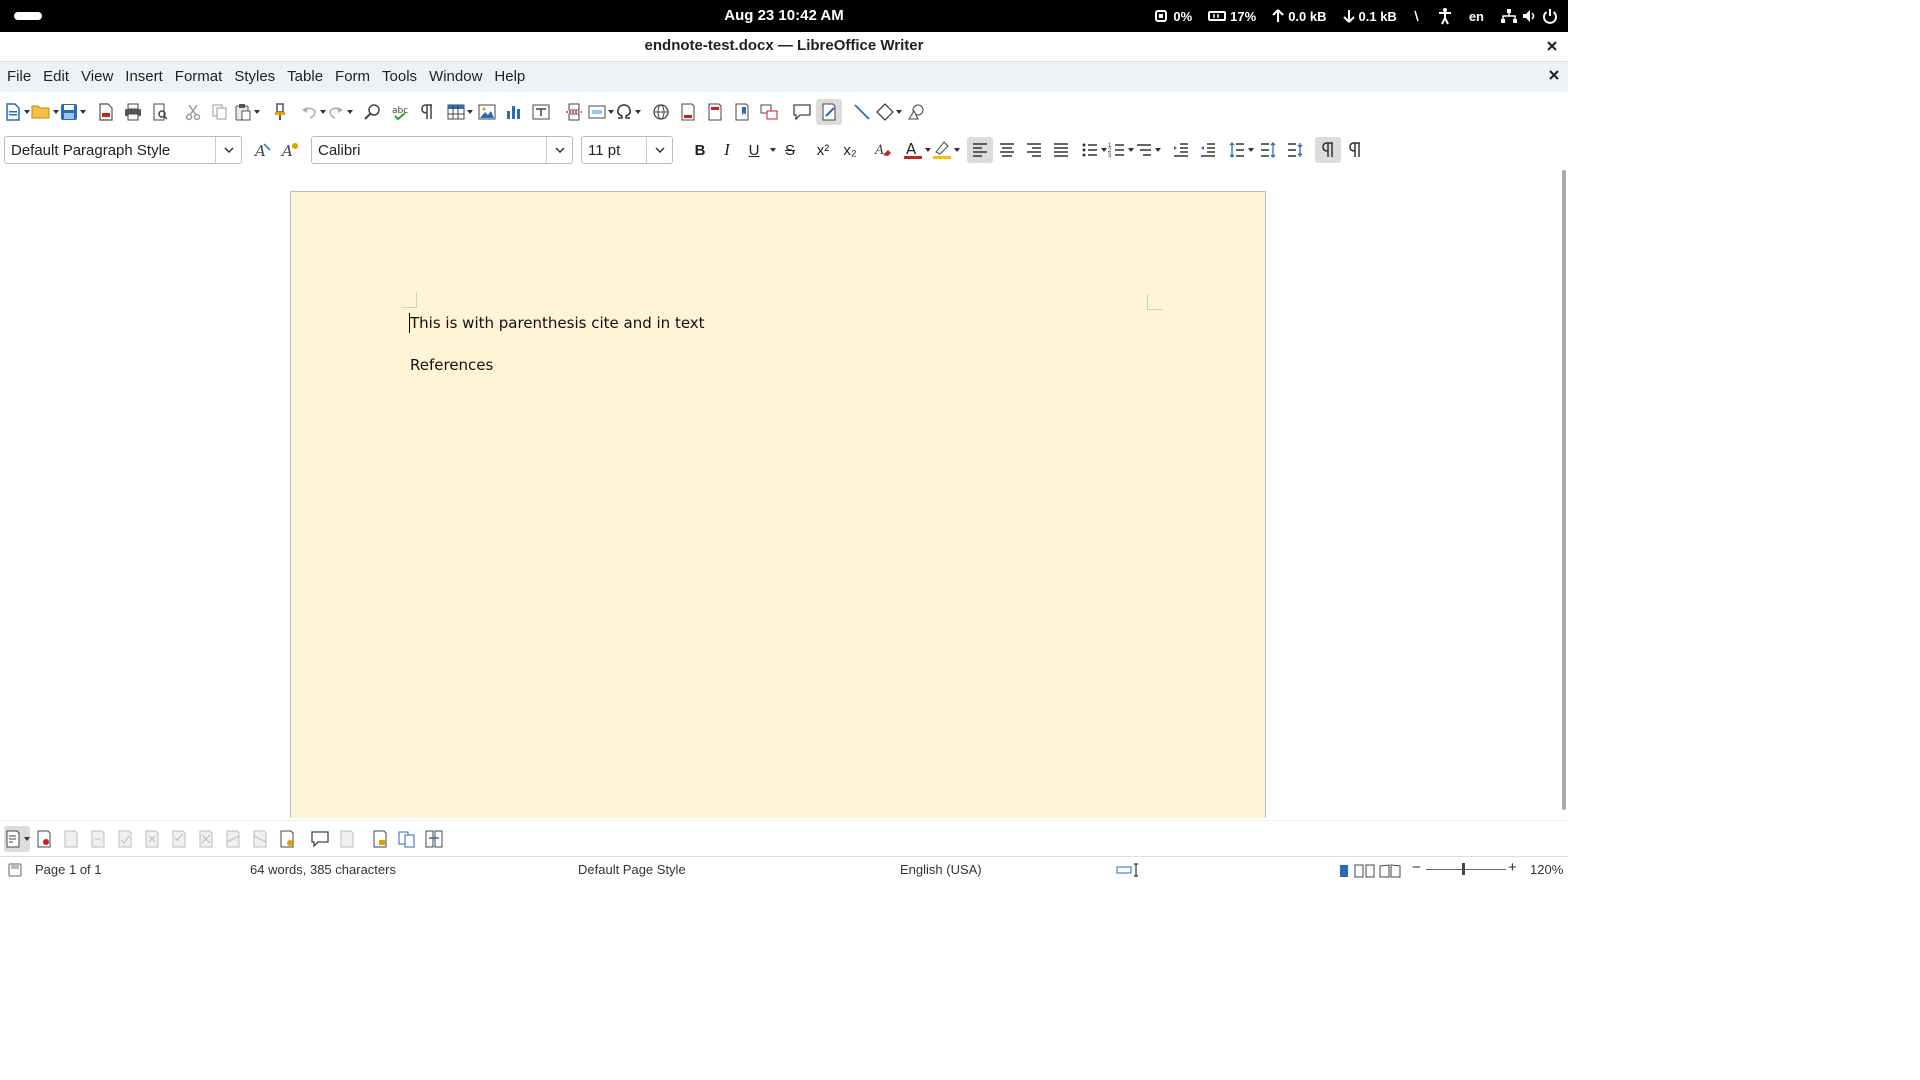 This screenshot has height=1080, width=1920. Describe the element at coordinates (574, 112) in the screenshot. I see `insert-page-break-button` at that location.